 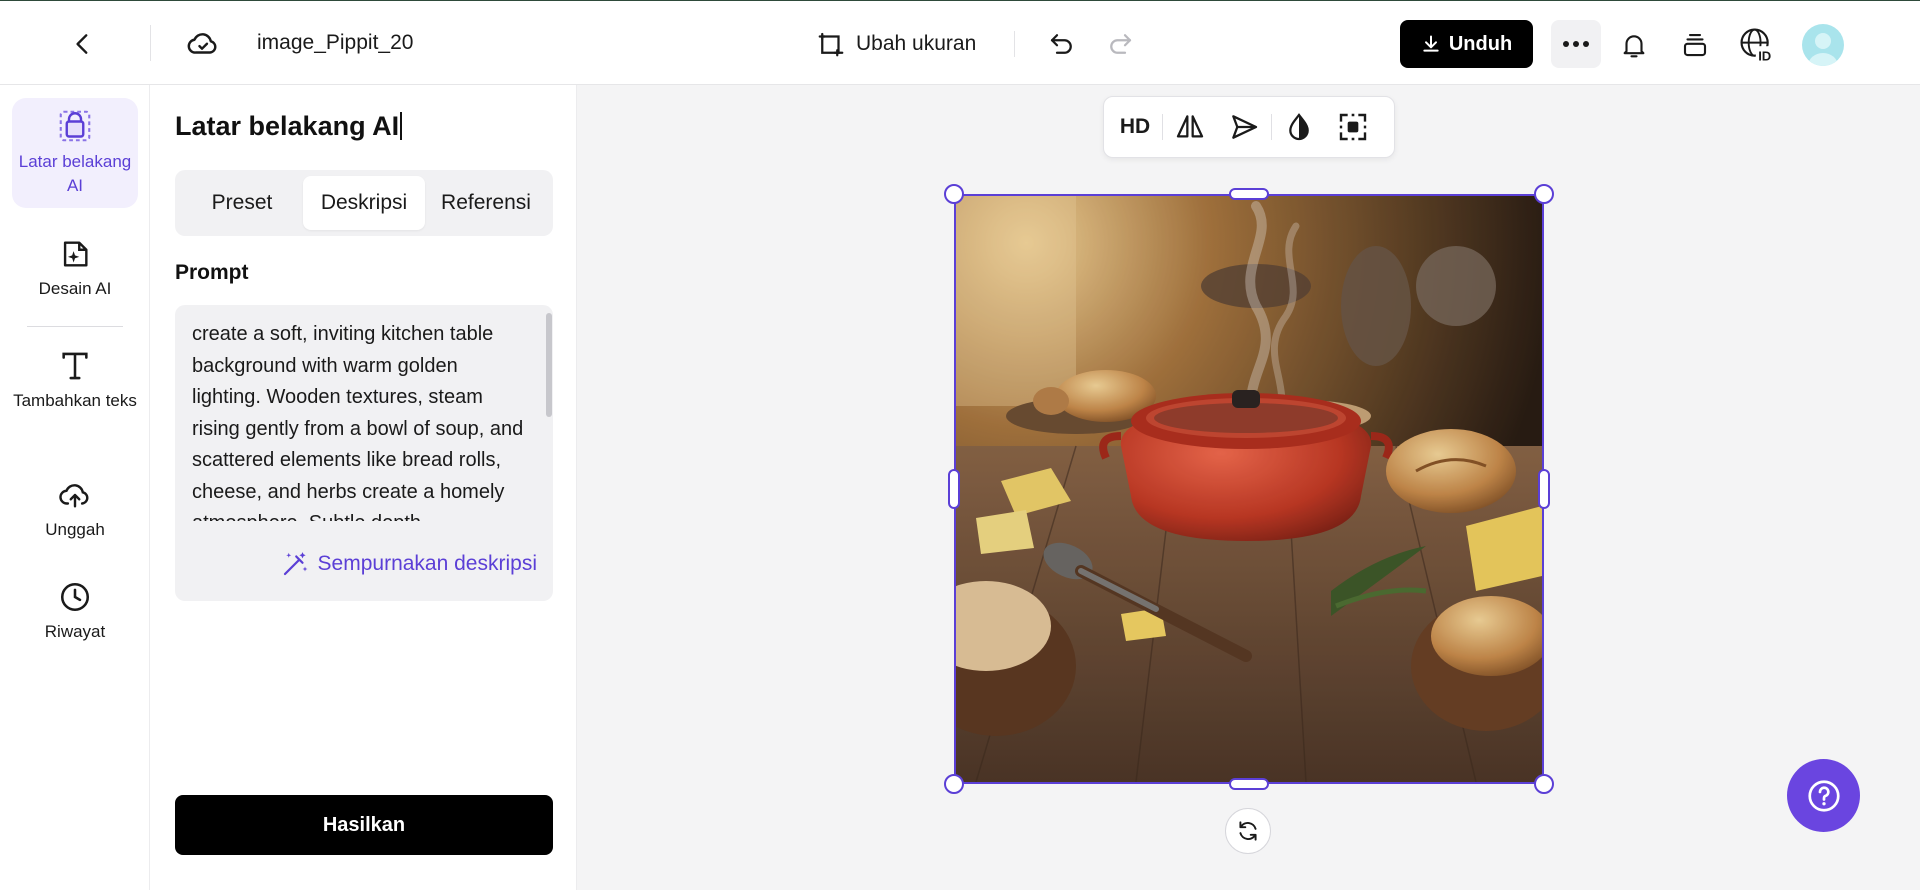 I want to click on resize-button: Ubah ukuran, so click(x=896, y=44).